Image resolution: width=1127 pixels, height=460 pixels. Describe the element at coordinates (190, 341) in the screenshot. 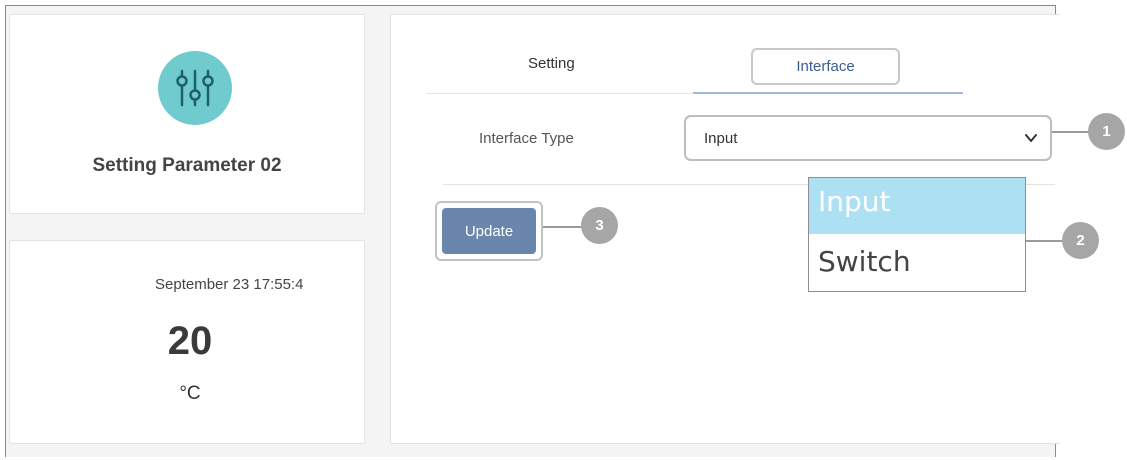

I see `temperature-value: 20` at that location.